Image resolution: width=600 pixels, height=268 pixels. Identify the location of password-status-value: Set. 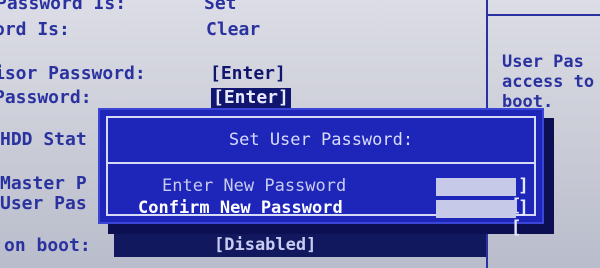
(220, 7).